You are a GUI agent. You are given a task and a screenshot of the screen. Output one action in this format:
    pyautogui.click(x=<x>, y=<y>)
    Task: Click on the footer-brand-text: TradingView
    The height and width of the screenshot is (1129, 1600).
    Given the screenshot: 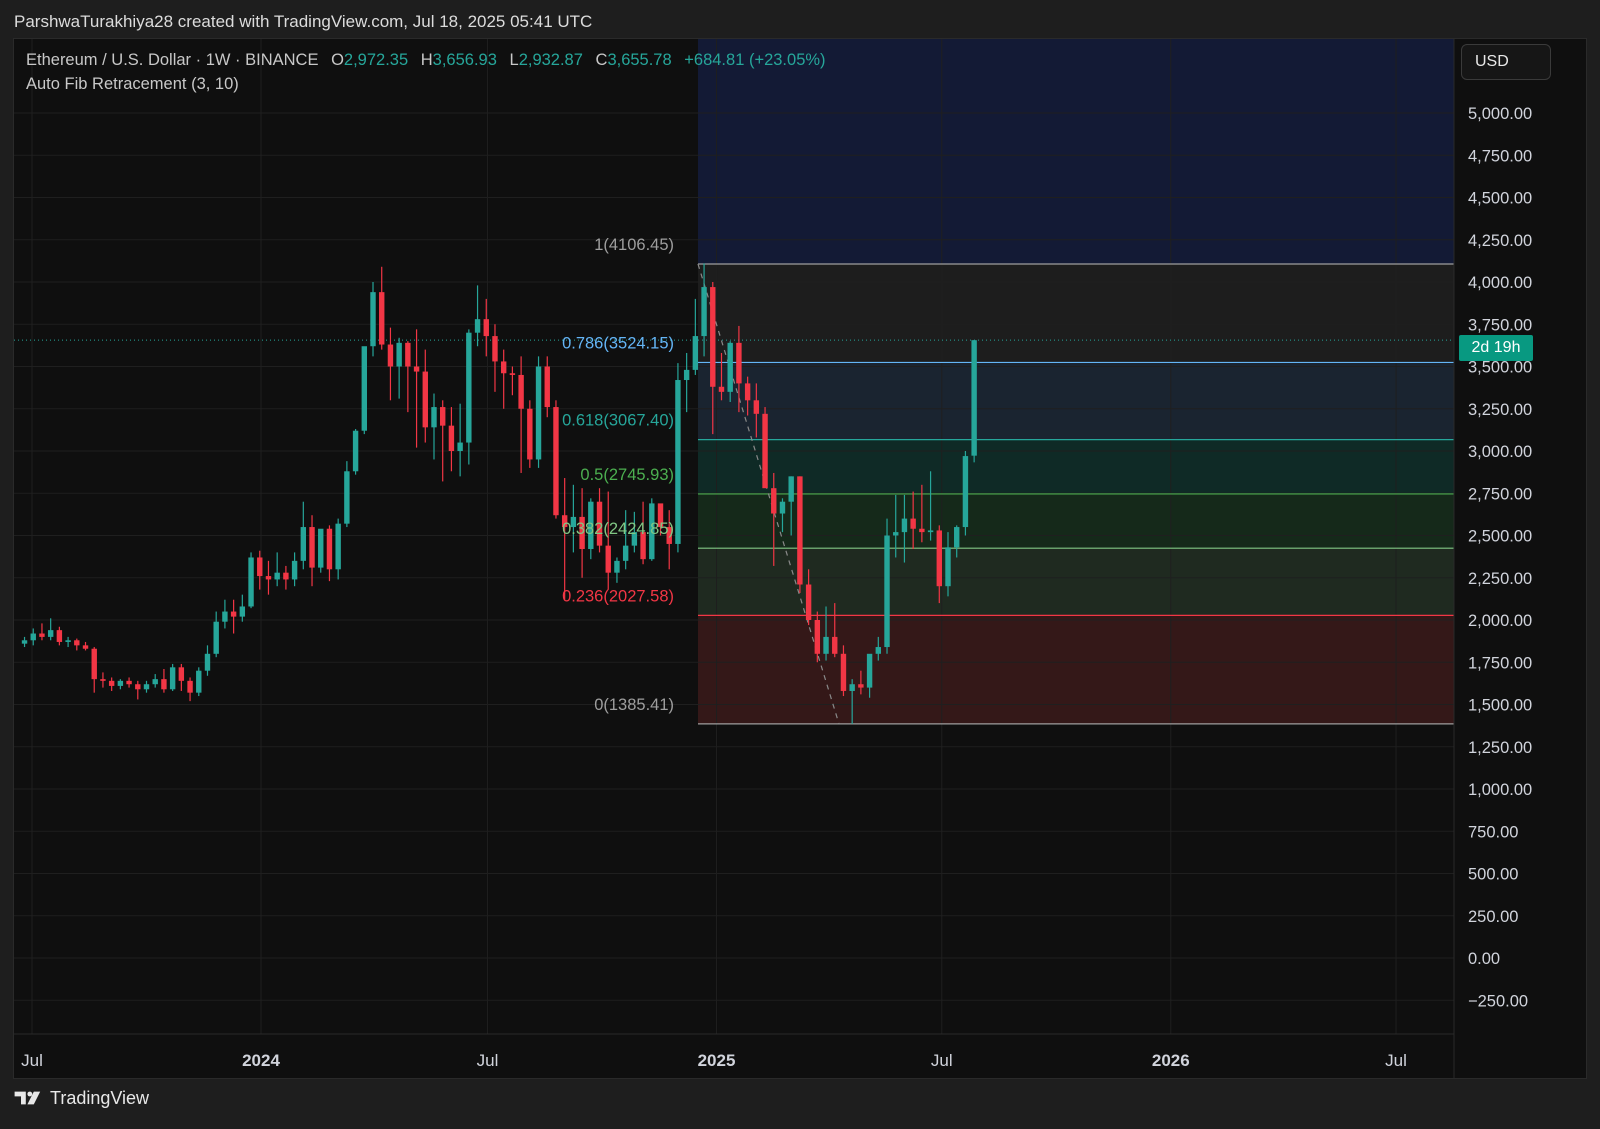 What is the action you would take?
    pyautogui.click(x=100, y=1097)
    